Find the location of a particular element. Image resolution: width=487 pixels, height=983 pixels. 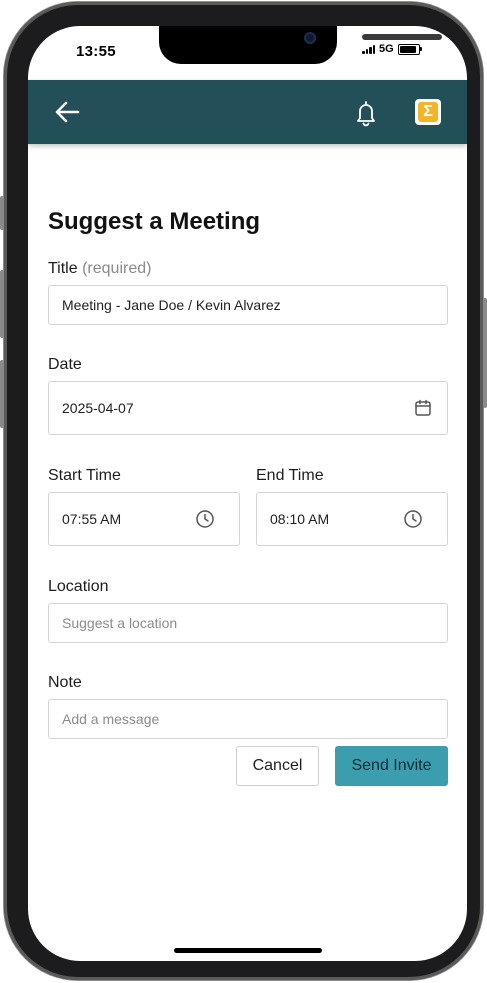

mute-switch is located at coordinates (2, 213).